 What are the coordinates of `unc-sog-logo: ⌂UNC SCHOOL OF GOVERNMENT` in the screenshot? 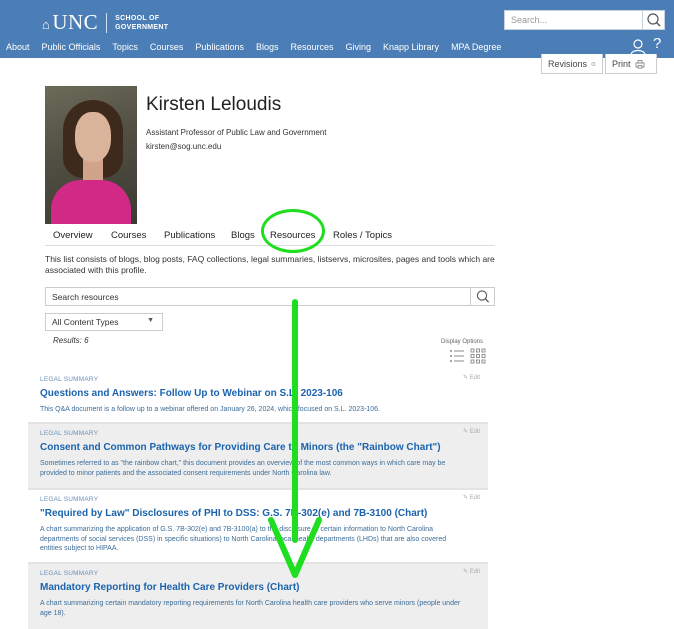 It's located at (105, 22).